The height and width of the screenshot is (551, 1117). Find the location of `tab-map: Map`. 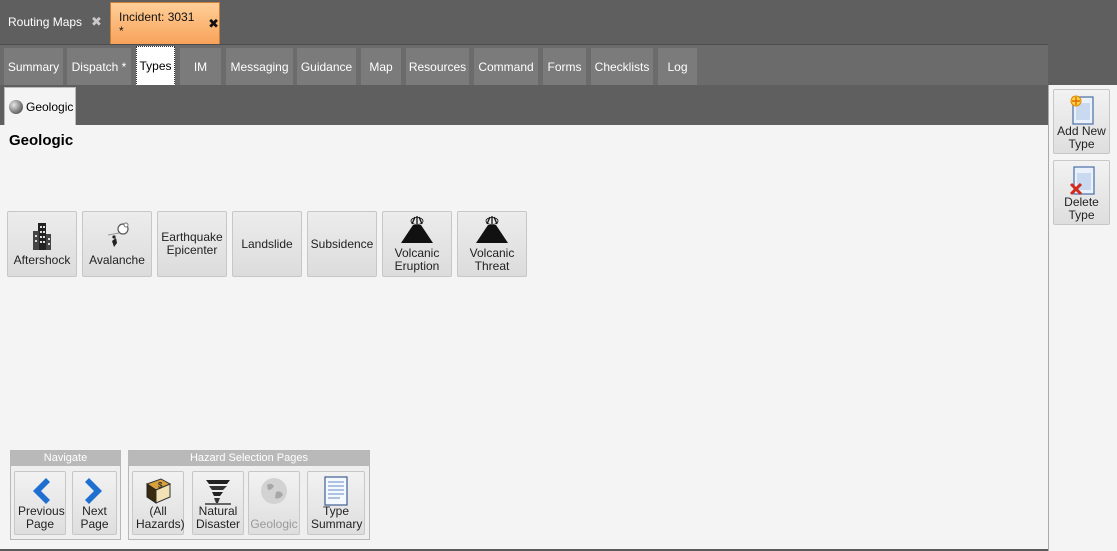

tab-map: Map is located at coordinates (381, 66).